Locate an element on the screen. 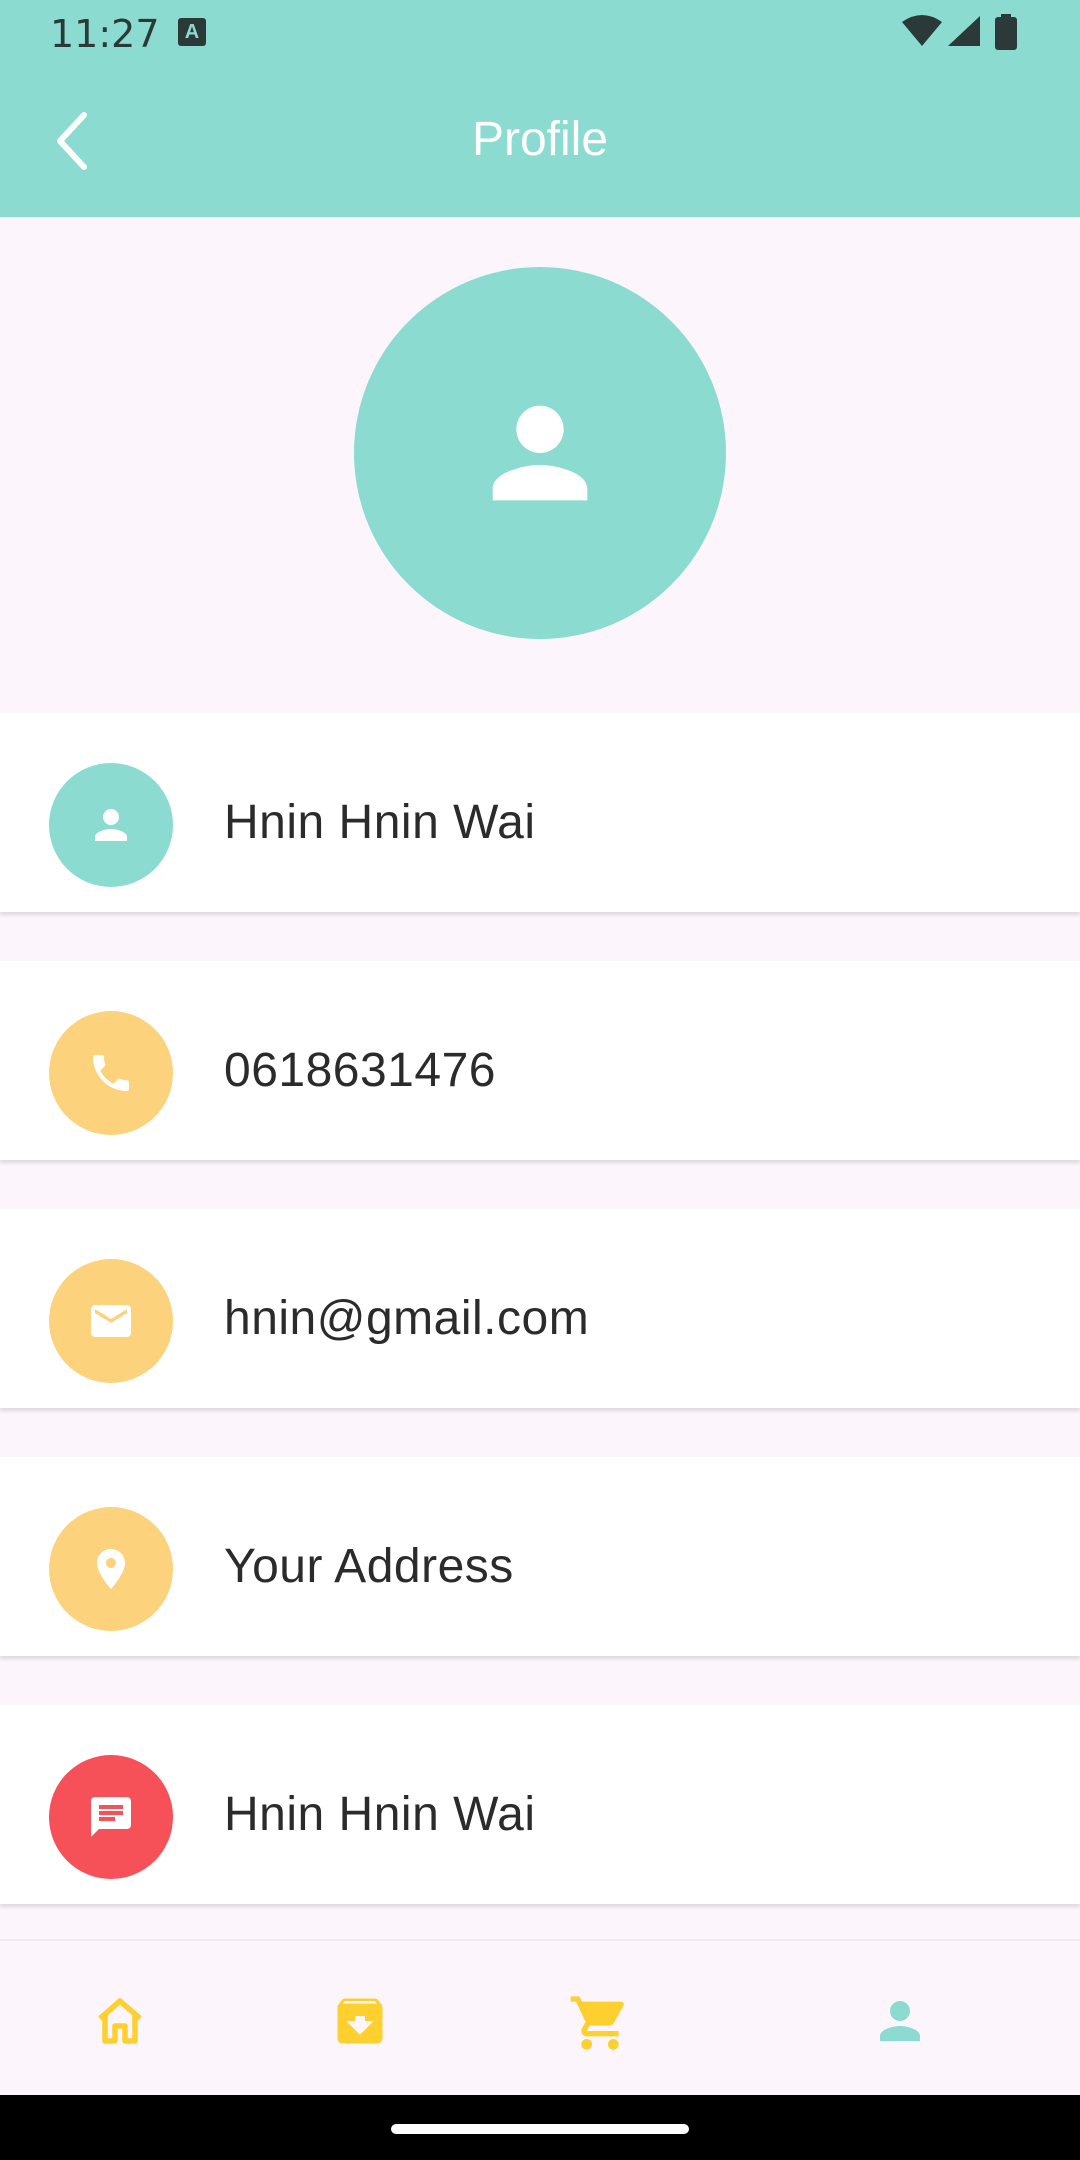 This screenshot has width=1080, height=2160. location-pin-icon is located at coordinates (111, 1569).